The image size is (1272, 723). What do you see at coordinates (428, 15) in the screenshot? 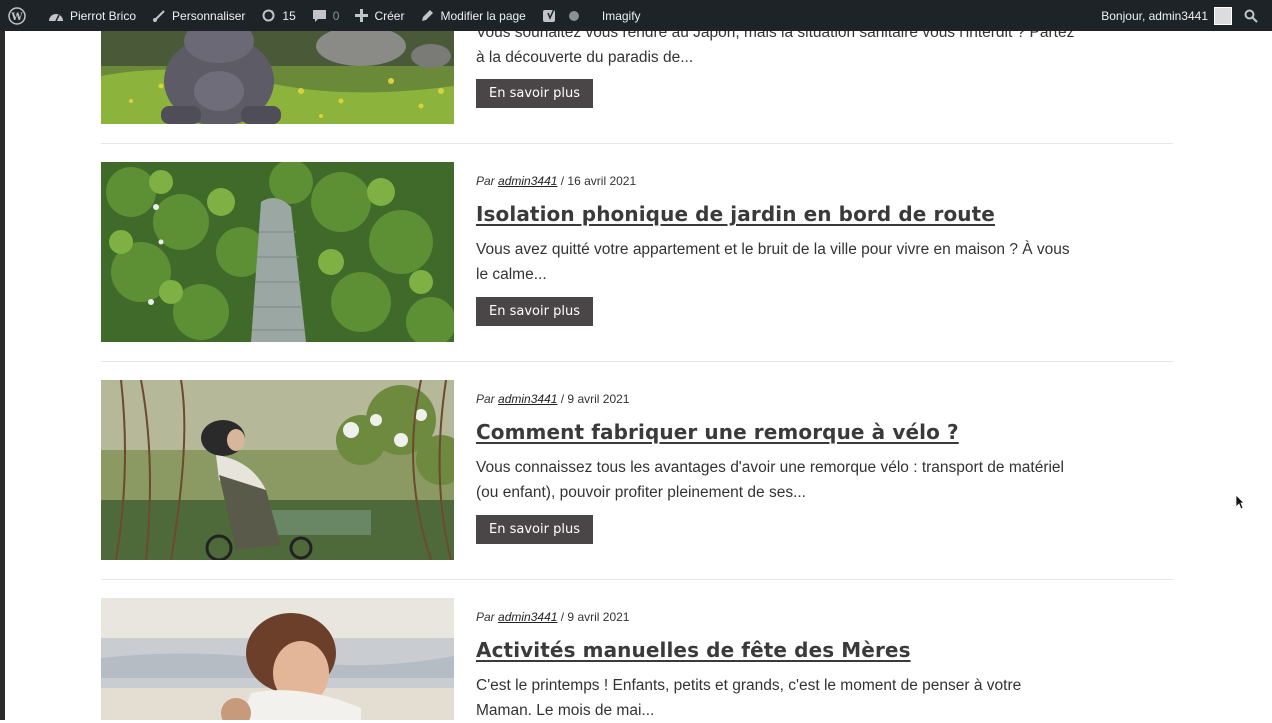
I see `pencil-icon` at bounding box center [428, 15].